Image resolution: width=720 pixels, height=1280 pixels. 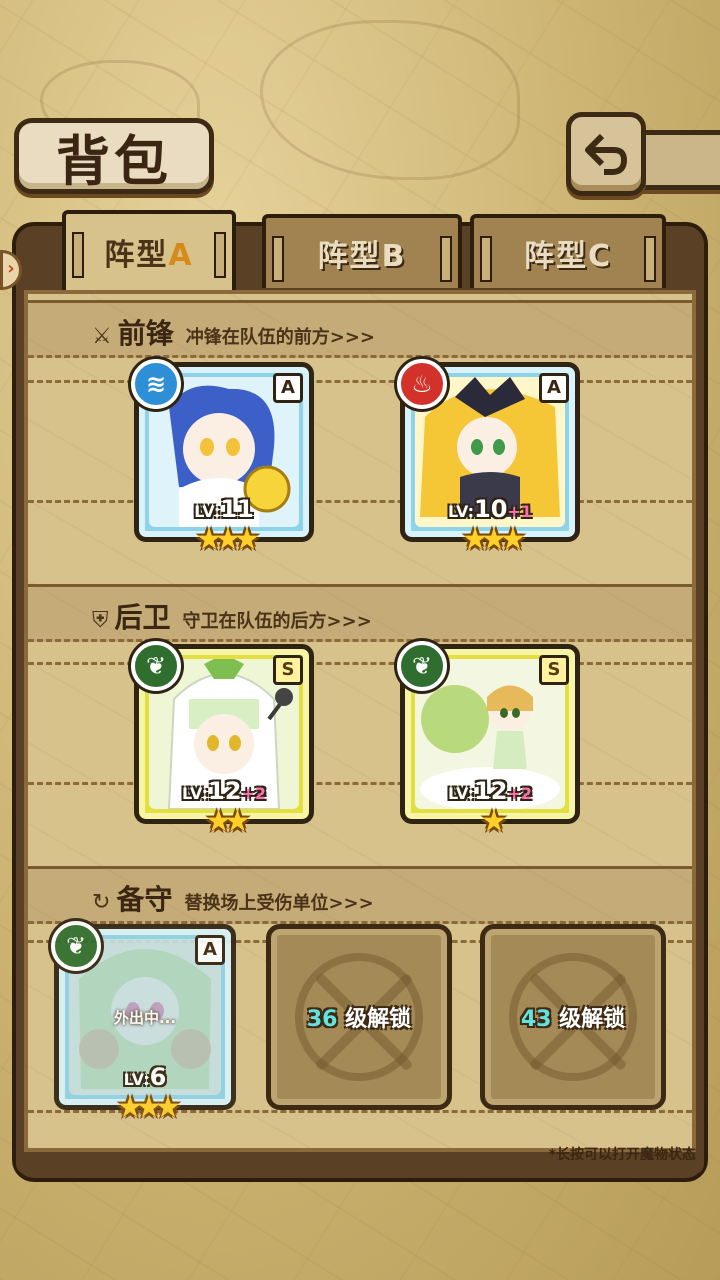 What do you see at coordinates (277, 621) in the screenshot?
I see `section-description: 守卫在队伍的后方>>>` at bounding box center [277, 621].